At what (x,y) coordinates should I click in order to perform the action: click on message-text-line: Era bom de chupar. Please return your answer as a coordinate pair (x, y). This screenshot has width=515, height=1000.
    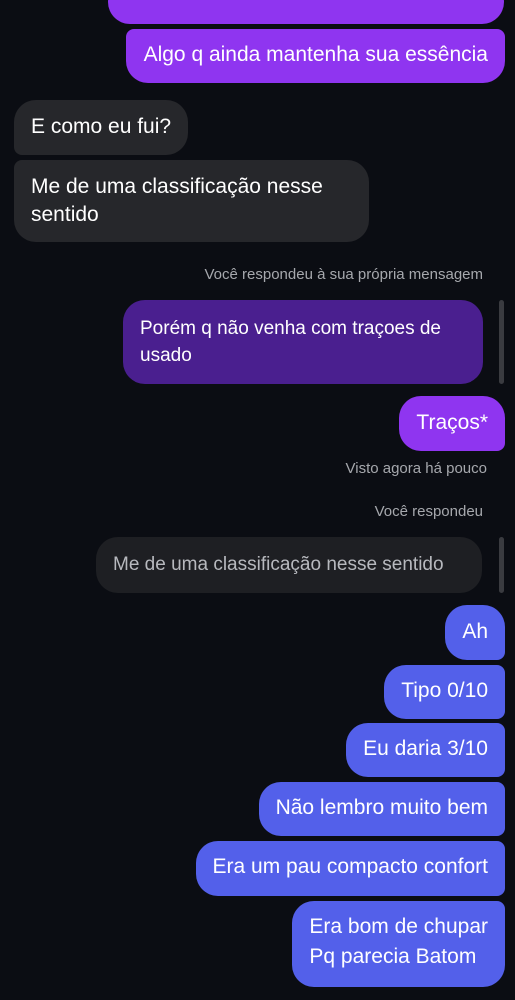
    Looking at the image, I should click on (398, 926).